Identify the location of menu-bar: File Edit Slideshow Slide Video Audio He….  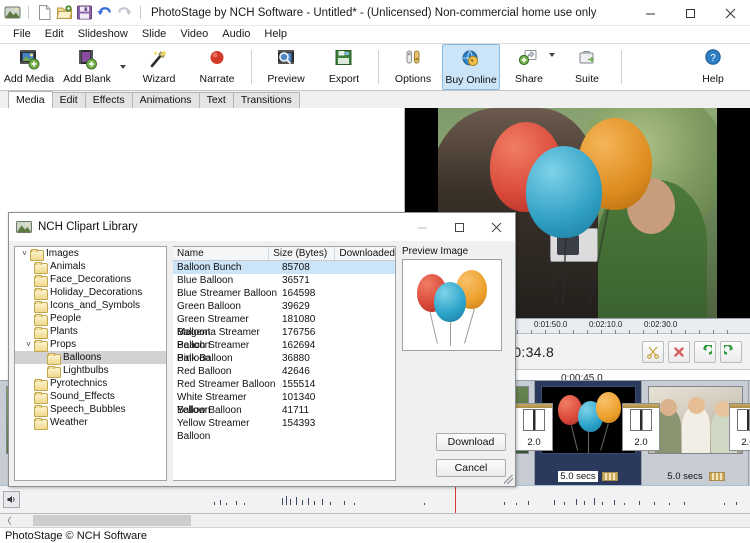
(375, 34).